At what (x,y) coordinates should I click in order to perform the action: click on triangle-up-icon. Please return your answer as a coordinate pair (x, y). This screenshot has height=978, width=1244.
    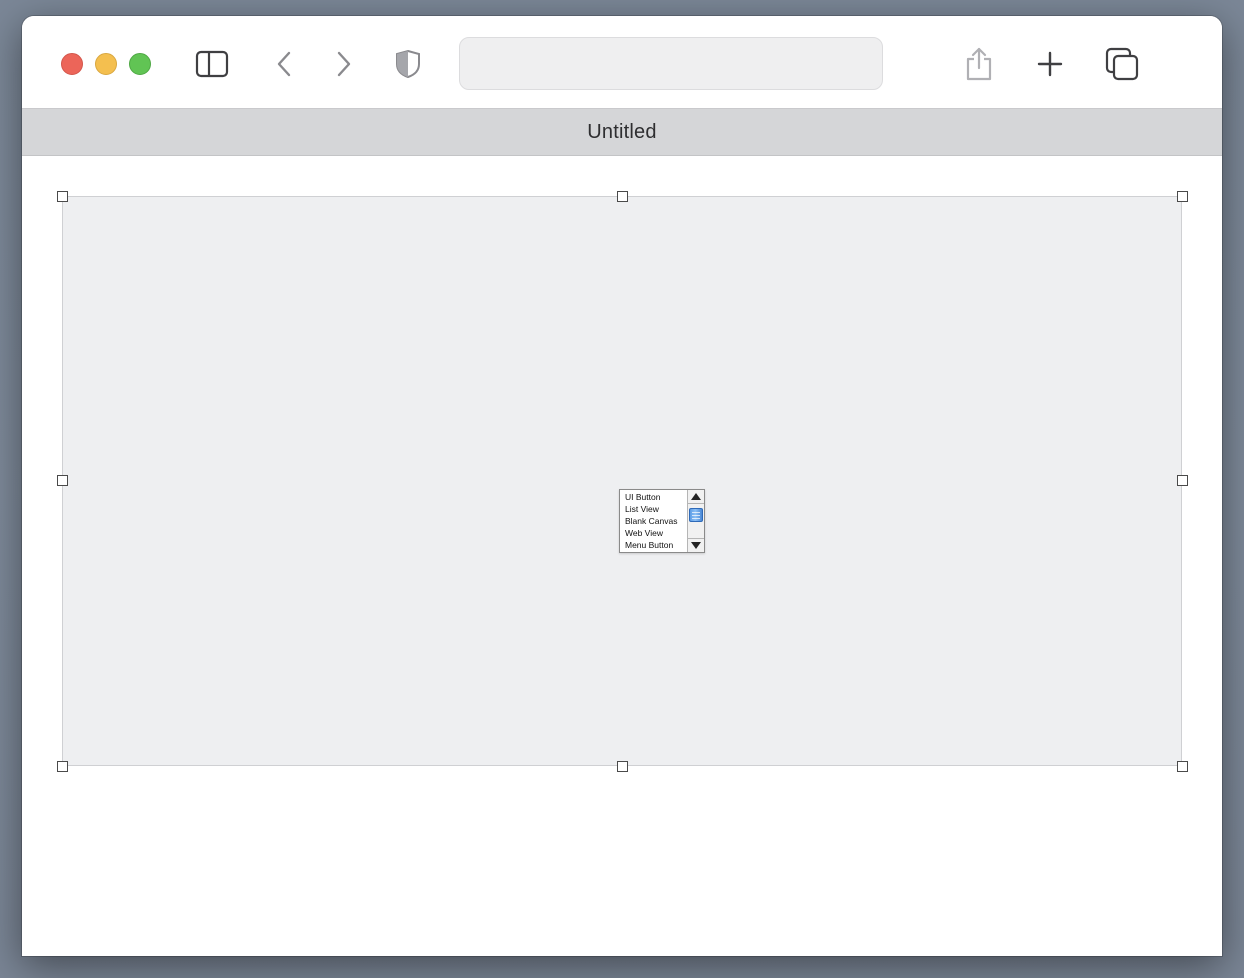
    Looking at the image, I should click on (696, 496).